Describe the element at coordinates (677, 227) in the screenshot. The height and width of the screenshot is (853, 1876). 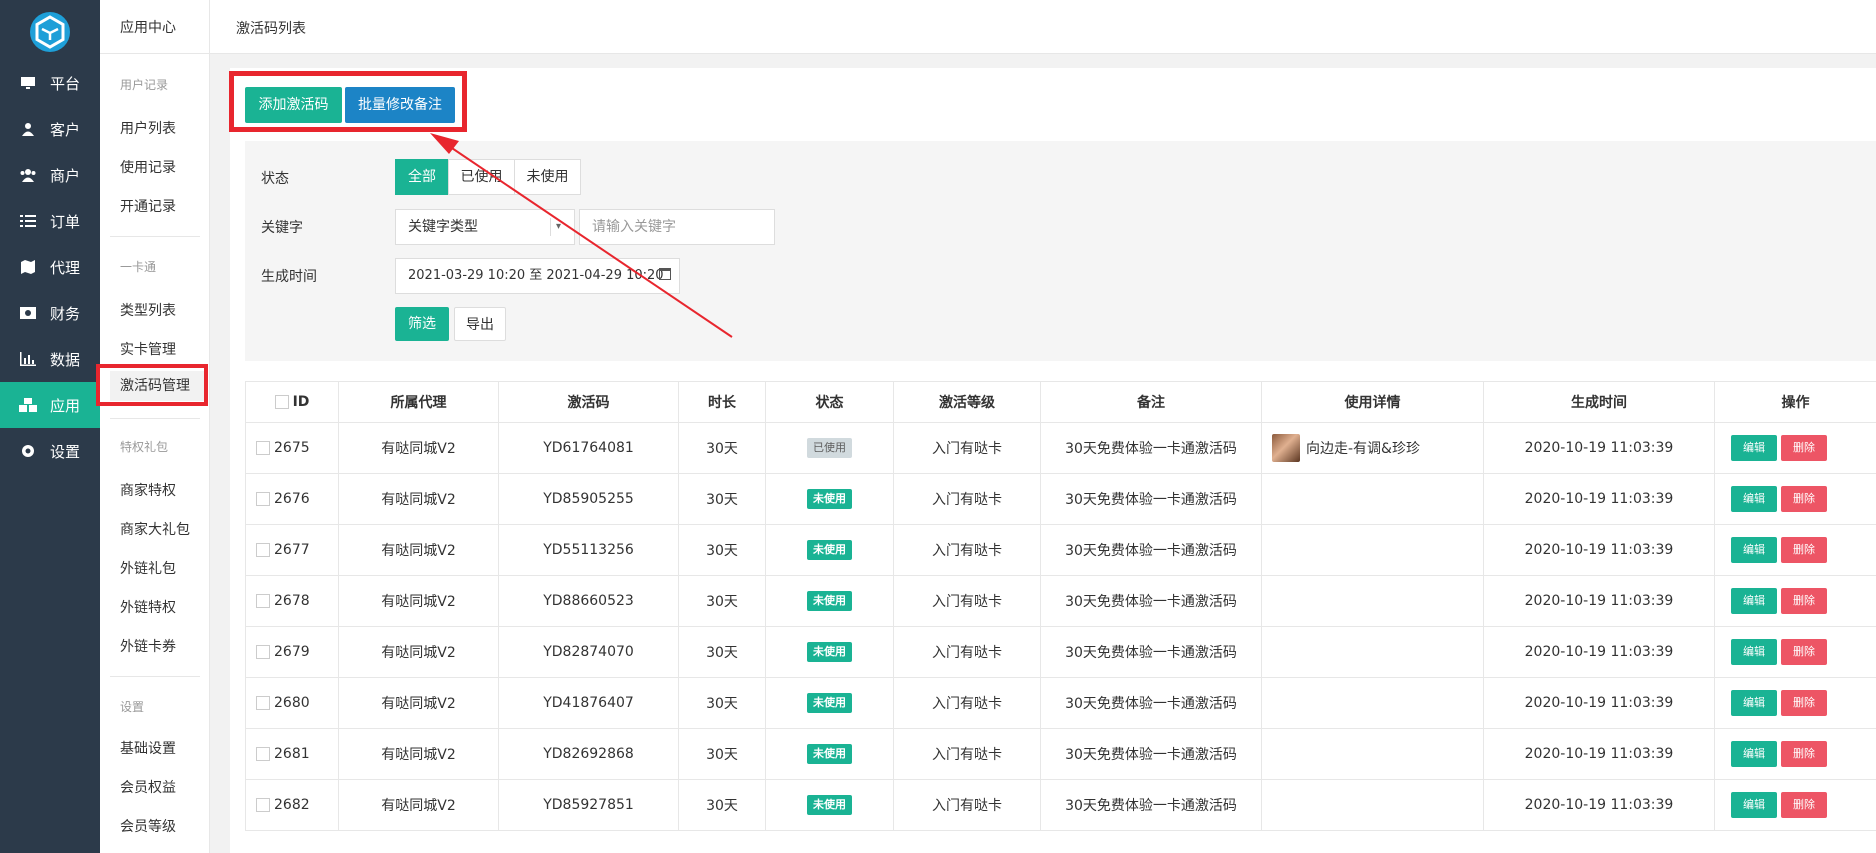
I see `keyword-input: 请输入关键字` at that location.